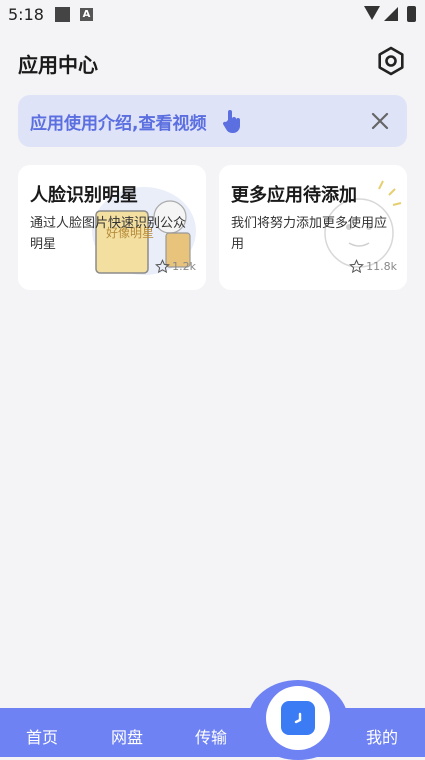 Image resolution: width=425 pixels, height=760 pixels. What do you see at coordinates (309, 234) in the screenshot?
I see `card-description: 我们将努力添加更多使用应用` at bounding box center [309, 234].